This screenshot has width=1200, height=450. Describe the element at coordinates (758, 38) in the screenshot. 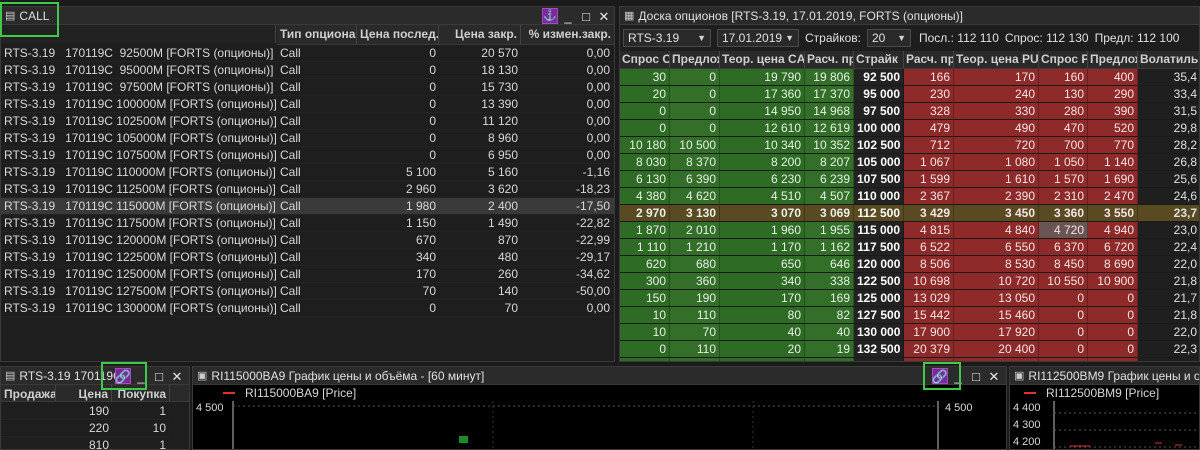

I see `date-select: 17.01.2019 ▼` at that location.